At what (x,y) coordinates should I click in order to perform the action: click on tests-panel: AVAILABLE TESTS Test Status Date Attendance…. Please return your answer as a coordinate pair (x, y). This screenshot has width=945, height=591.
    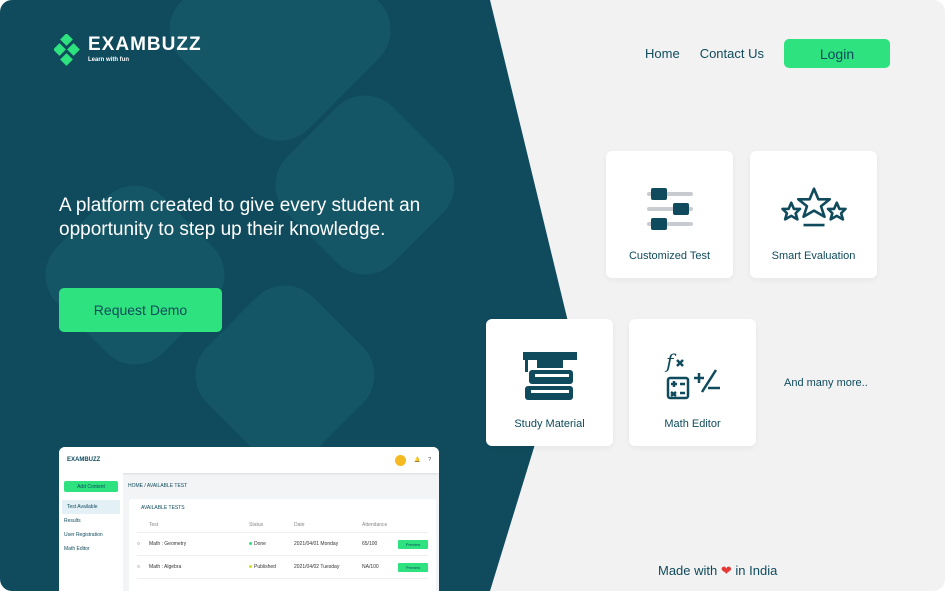
    Looking at the image, I should click on (282, 545).